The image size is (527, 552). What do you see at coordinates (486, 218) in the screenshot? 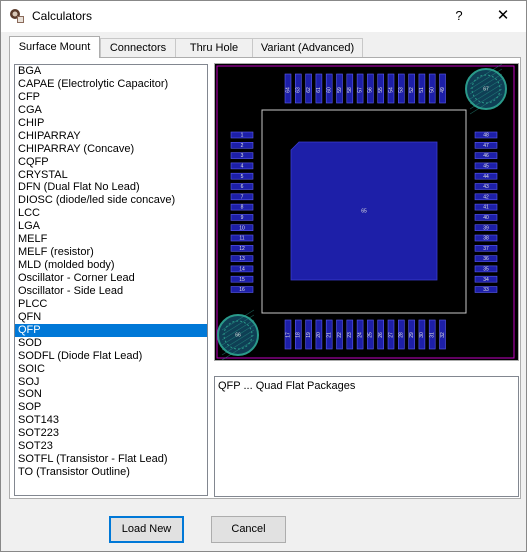
I see `right-pad-label: 40` at bounding box center [486, 218].